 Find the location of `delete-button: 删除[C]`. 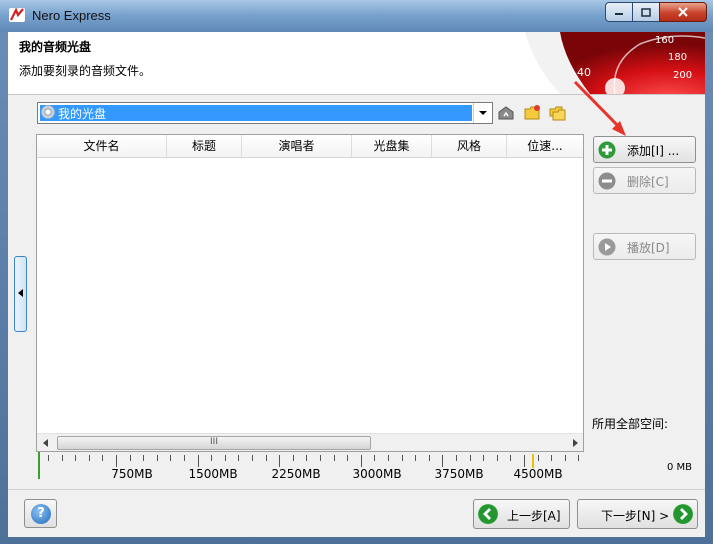

delete-button: 删除[C] is located at coordinates (644, 180).